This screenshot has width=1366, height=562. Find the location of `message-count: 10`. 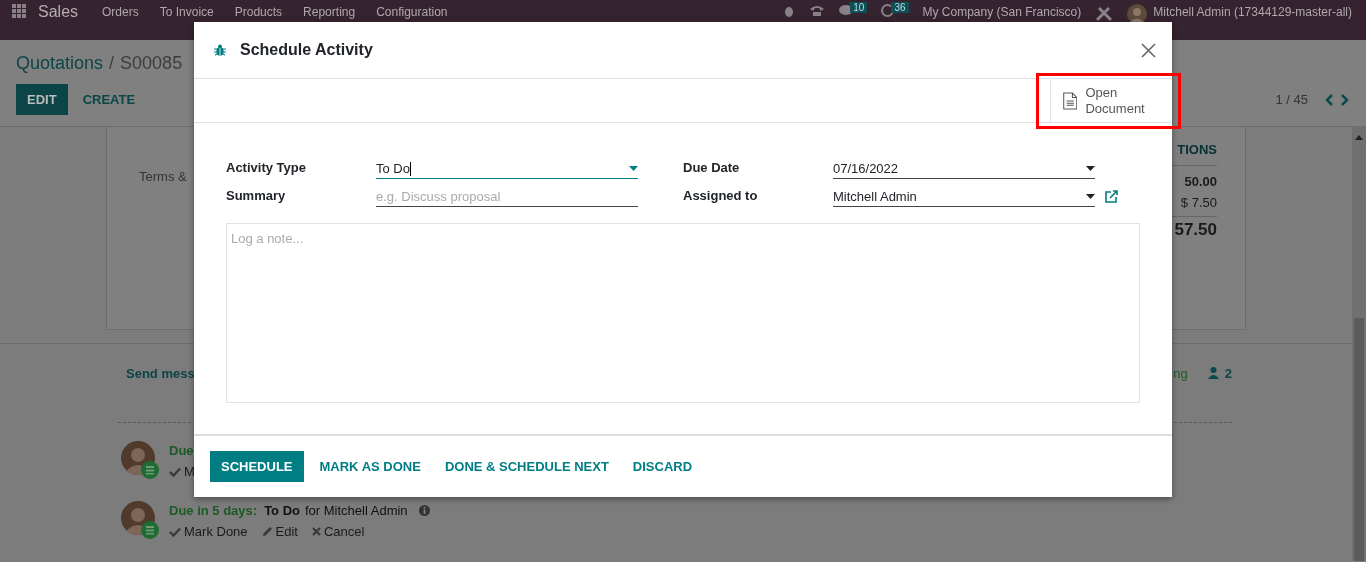

message-count: 10 is located at coordinates (859, 7).